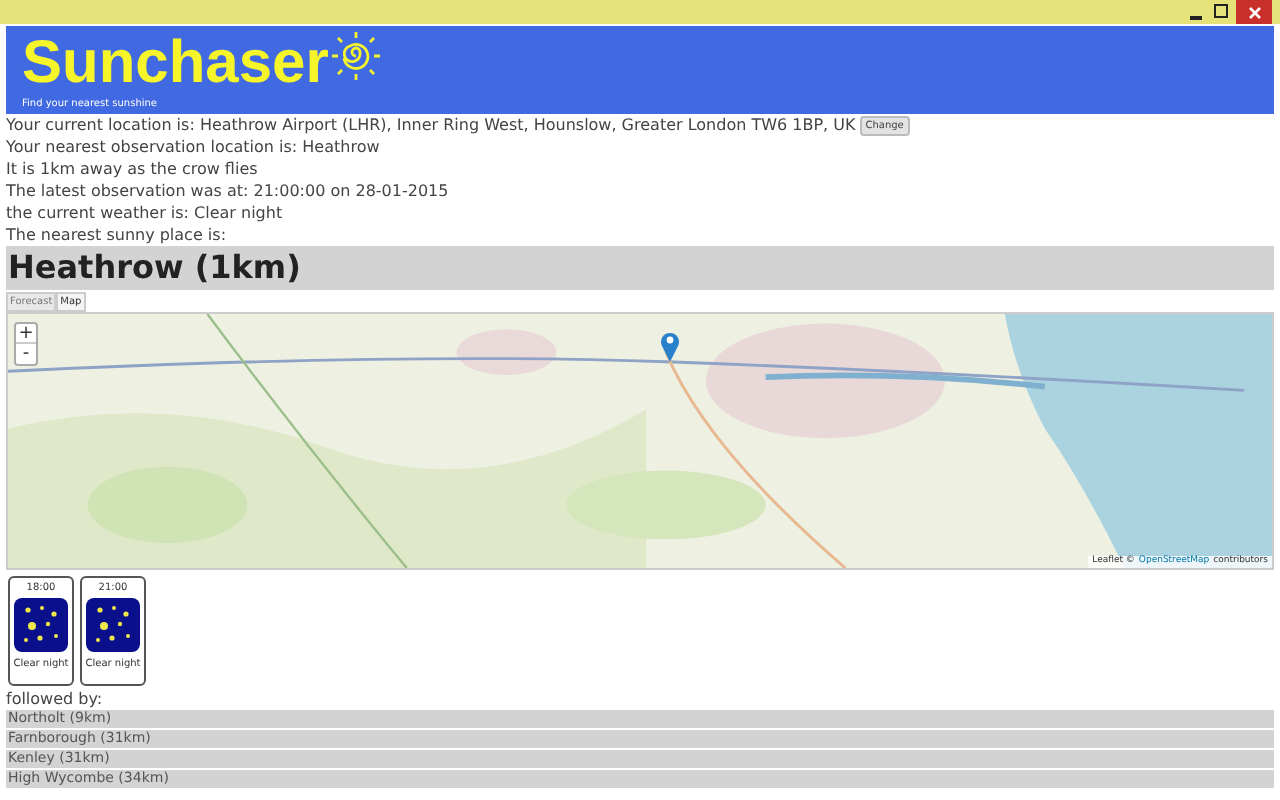 Image resolution: width=1280 pixels, height=800 pixels. Describe the element at coordinates (1221, 11) in the screenshot. I see `maximize-icon` at that location.